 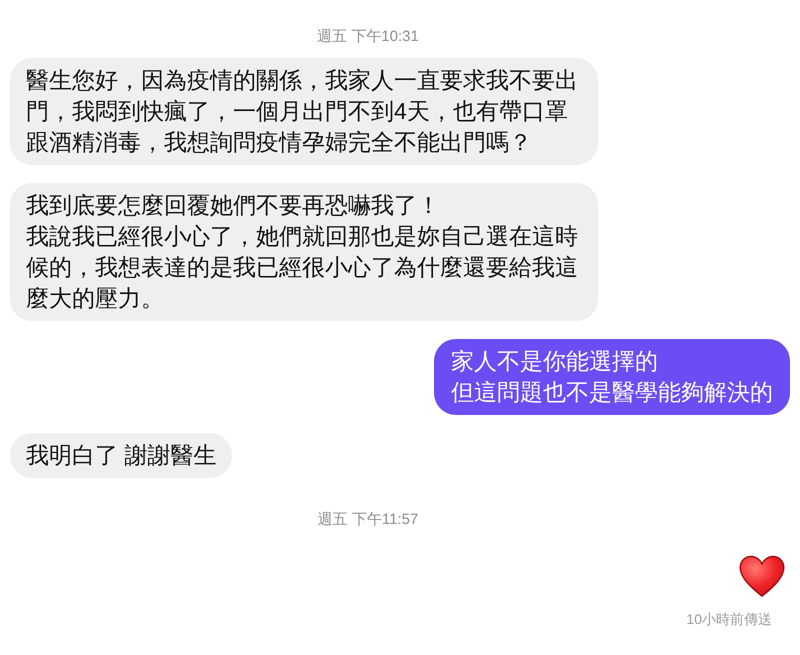 I want to click on timestamp: 週五 下午11:57, so click(x=368, y=520).